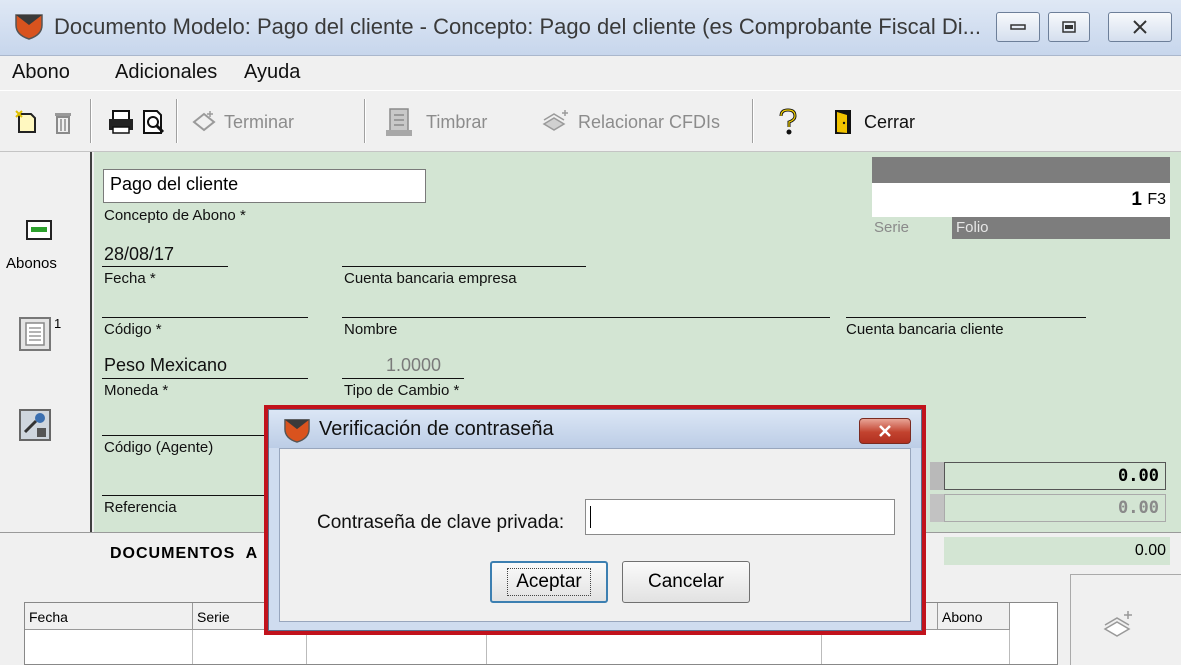 Image resolution: width=1181 pixels, height=665 pixels. What do you see at coordinates (740, 517) in the screenshot?
I see `password-input` at bounding box center [740, 517].